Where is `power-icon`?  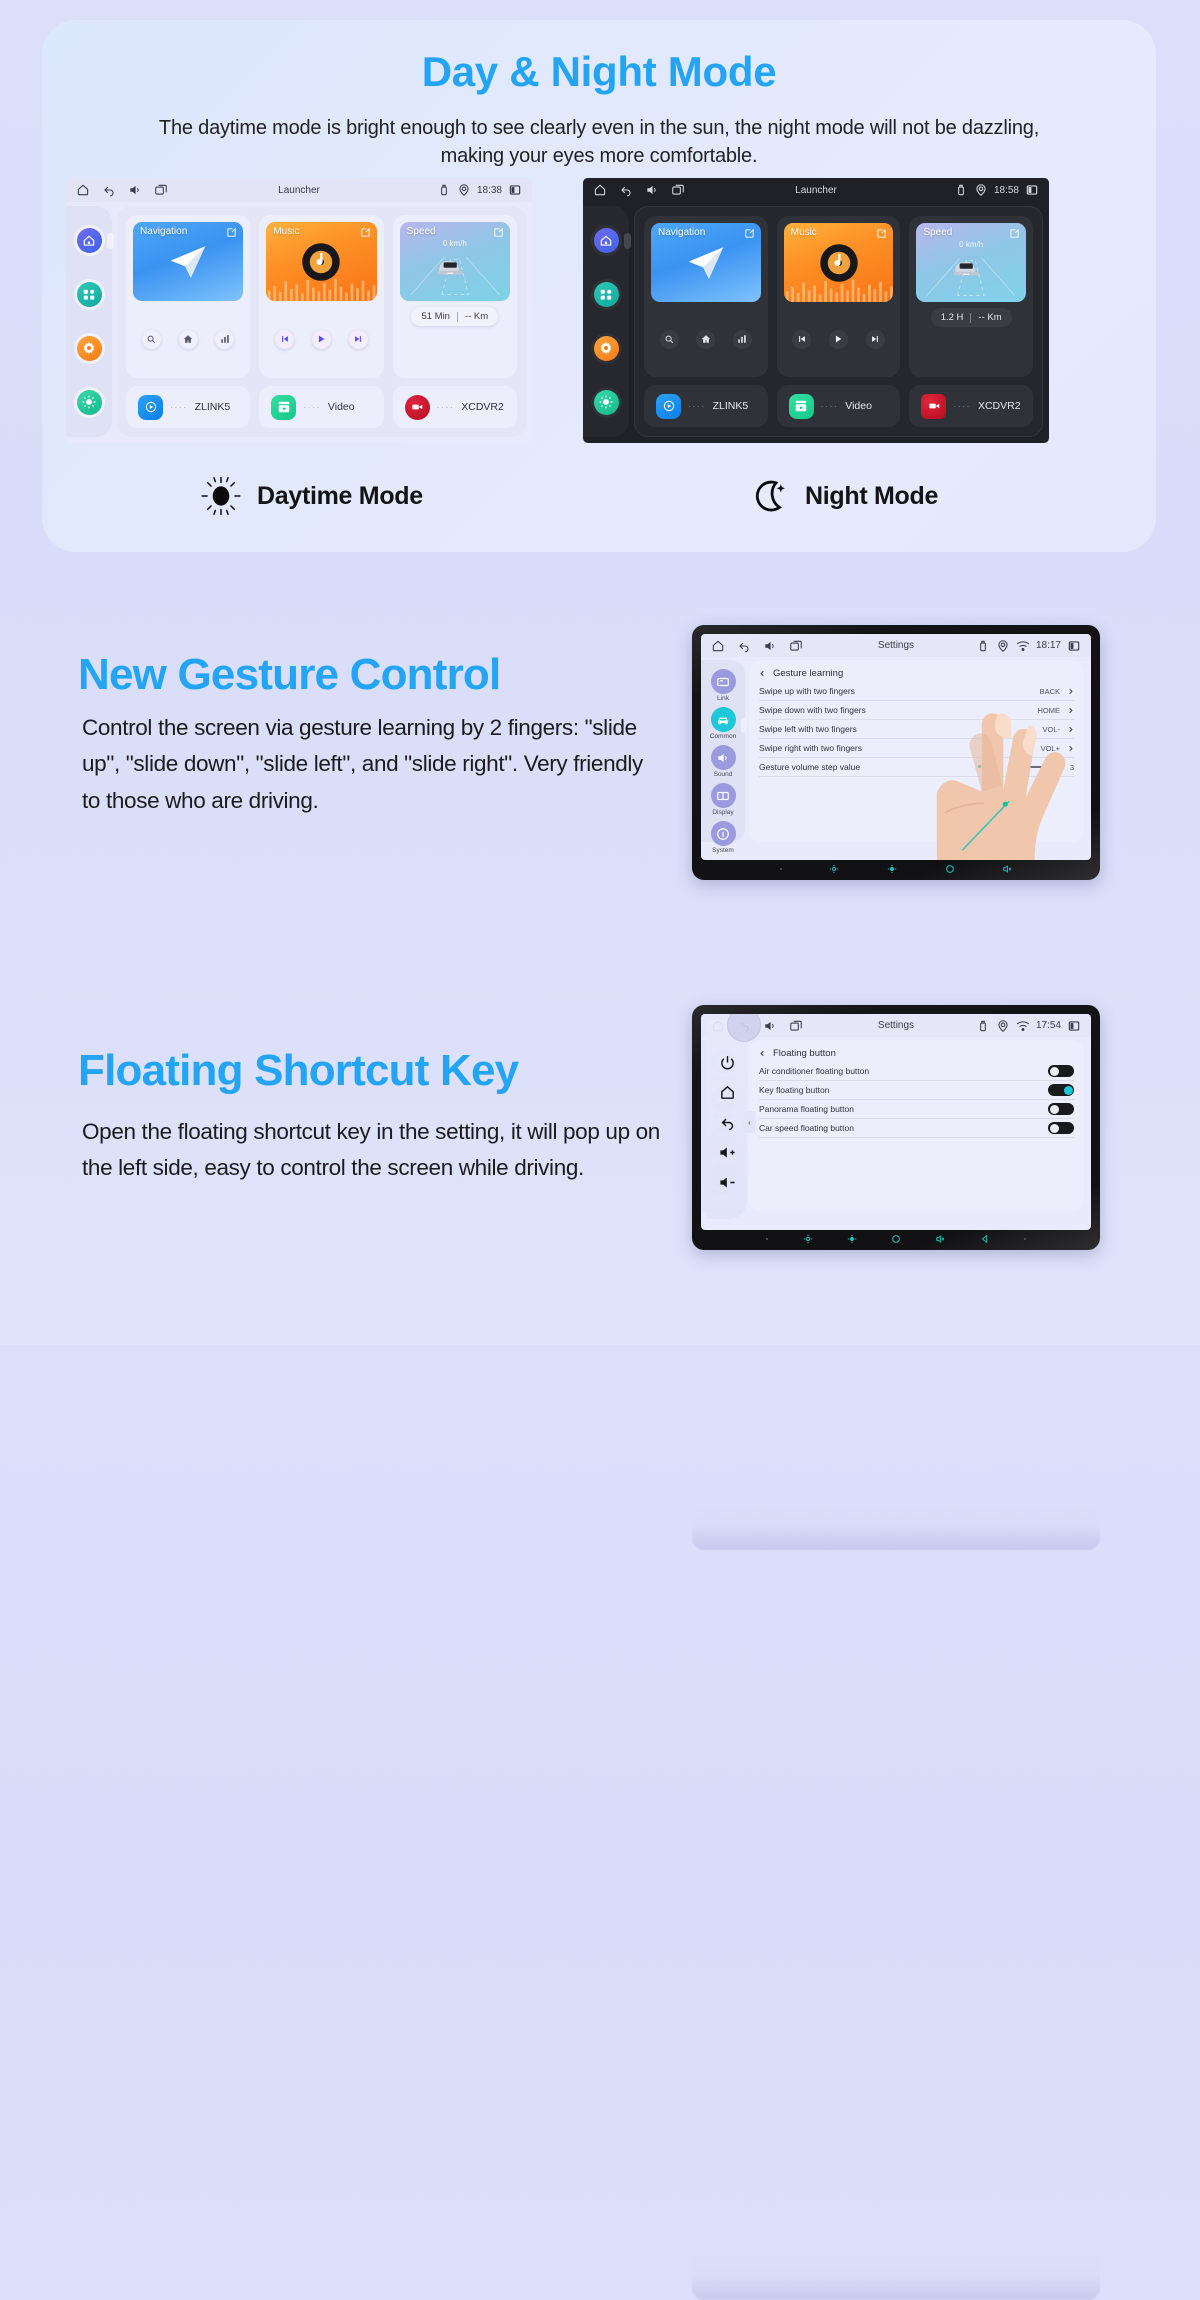
power-icon is located at coordinates (727, 1062).